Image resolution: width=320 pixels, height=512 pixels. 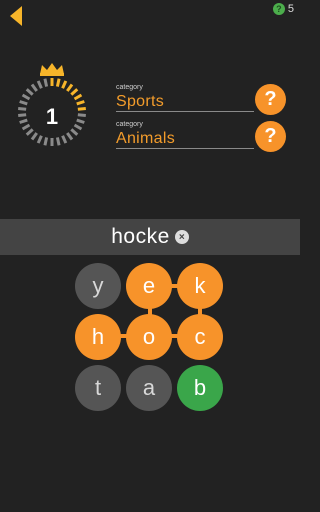 I want to click on category-1-help-button: ?, so click(x=270, y=99).